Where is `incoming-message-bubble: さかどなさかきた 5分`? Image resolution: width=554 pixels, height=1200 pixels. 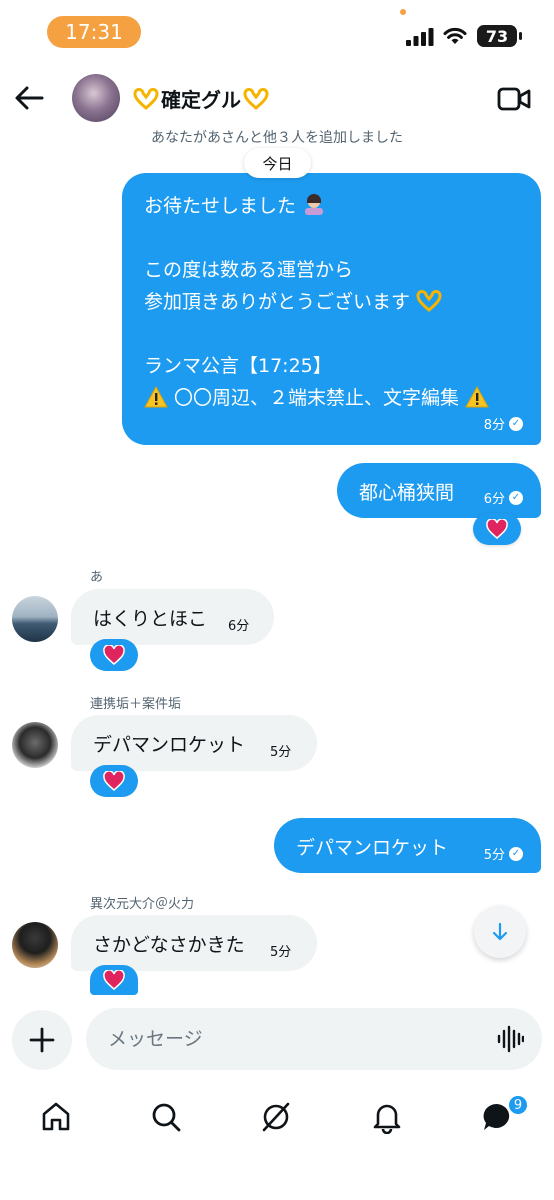
incoming-message-bubble: さかどなさかきた 5分 is located at coordinates (194, 943).